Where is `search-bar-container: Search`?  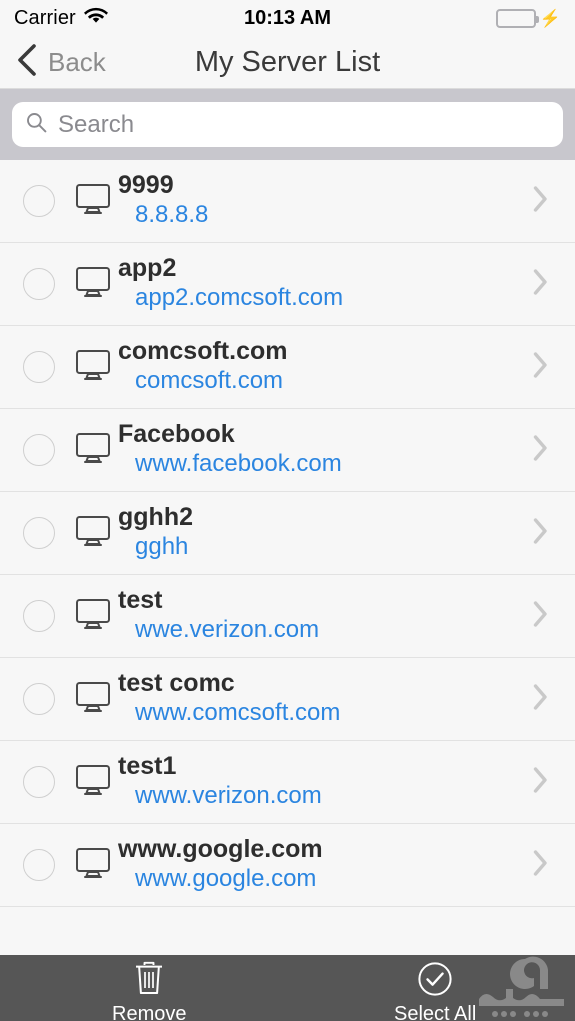 search-bar-container: Search is located at coordinates (287, 124).